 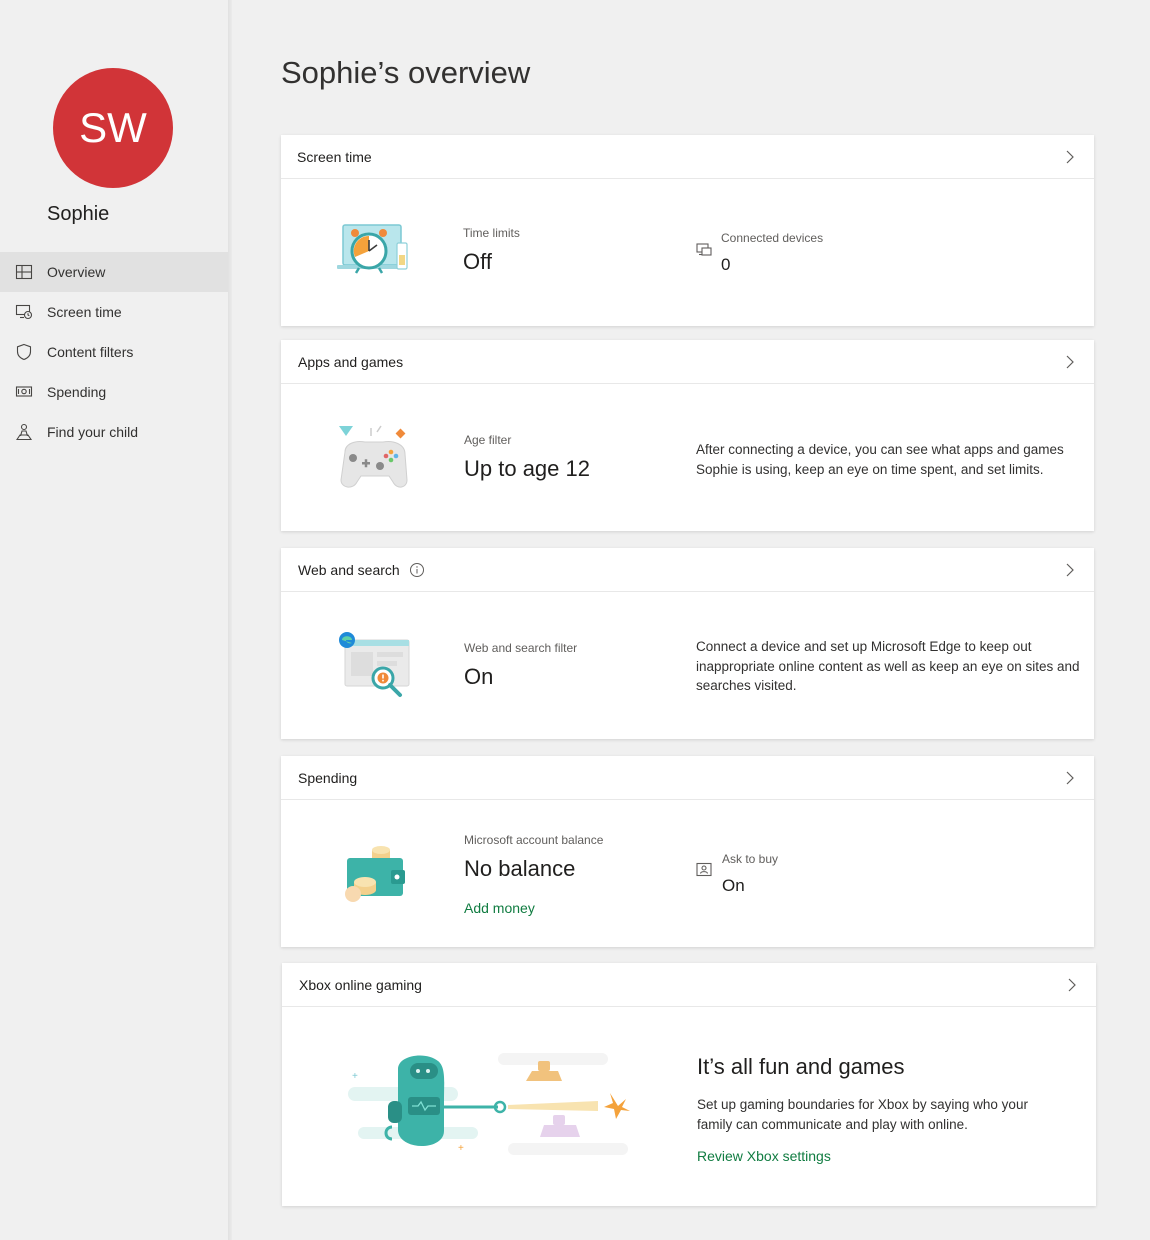 I want to click on sidebar-item-find-your-child: Find your child, so click(x=114, y=432).